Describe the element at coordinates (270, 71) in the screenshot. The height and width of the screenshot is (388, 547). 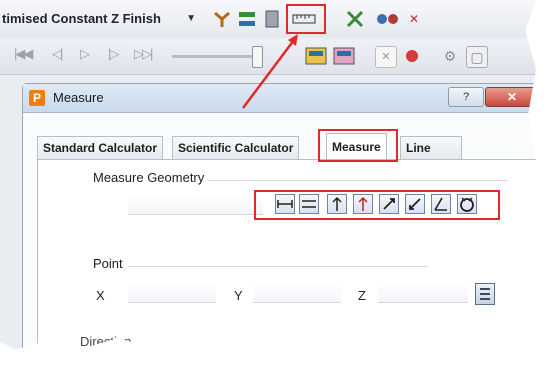
I see `annotation-arrow` at that location.